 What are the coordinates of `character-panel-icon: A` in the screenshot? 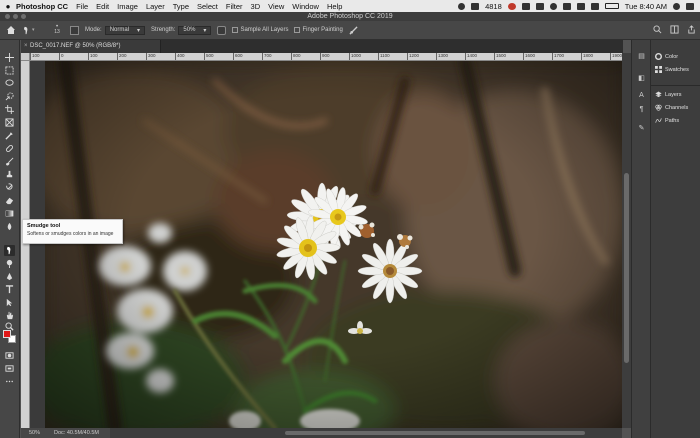 It's located at (641, 95).